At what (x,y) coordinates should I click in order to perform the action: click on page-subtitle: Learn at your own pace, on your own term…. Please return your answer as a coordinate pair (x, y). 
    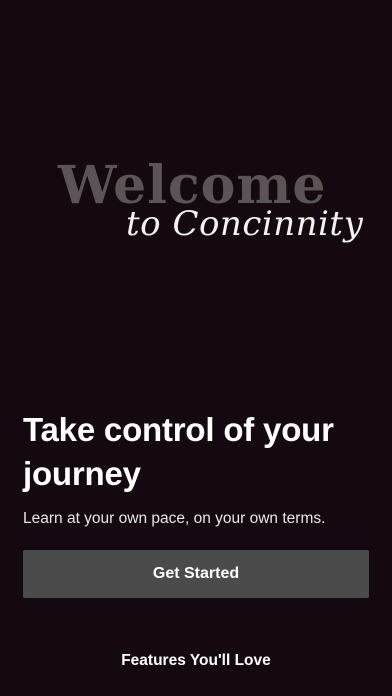
    Looking at the image, I should click on (174, 518).